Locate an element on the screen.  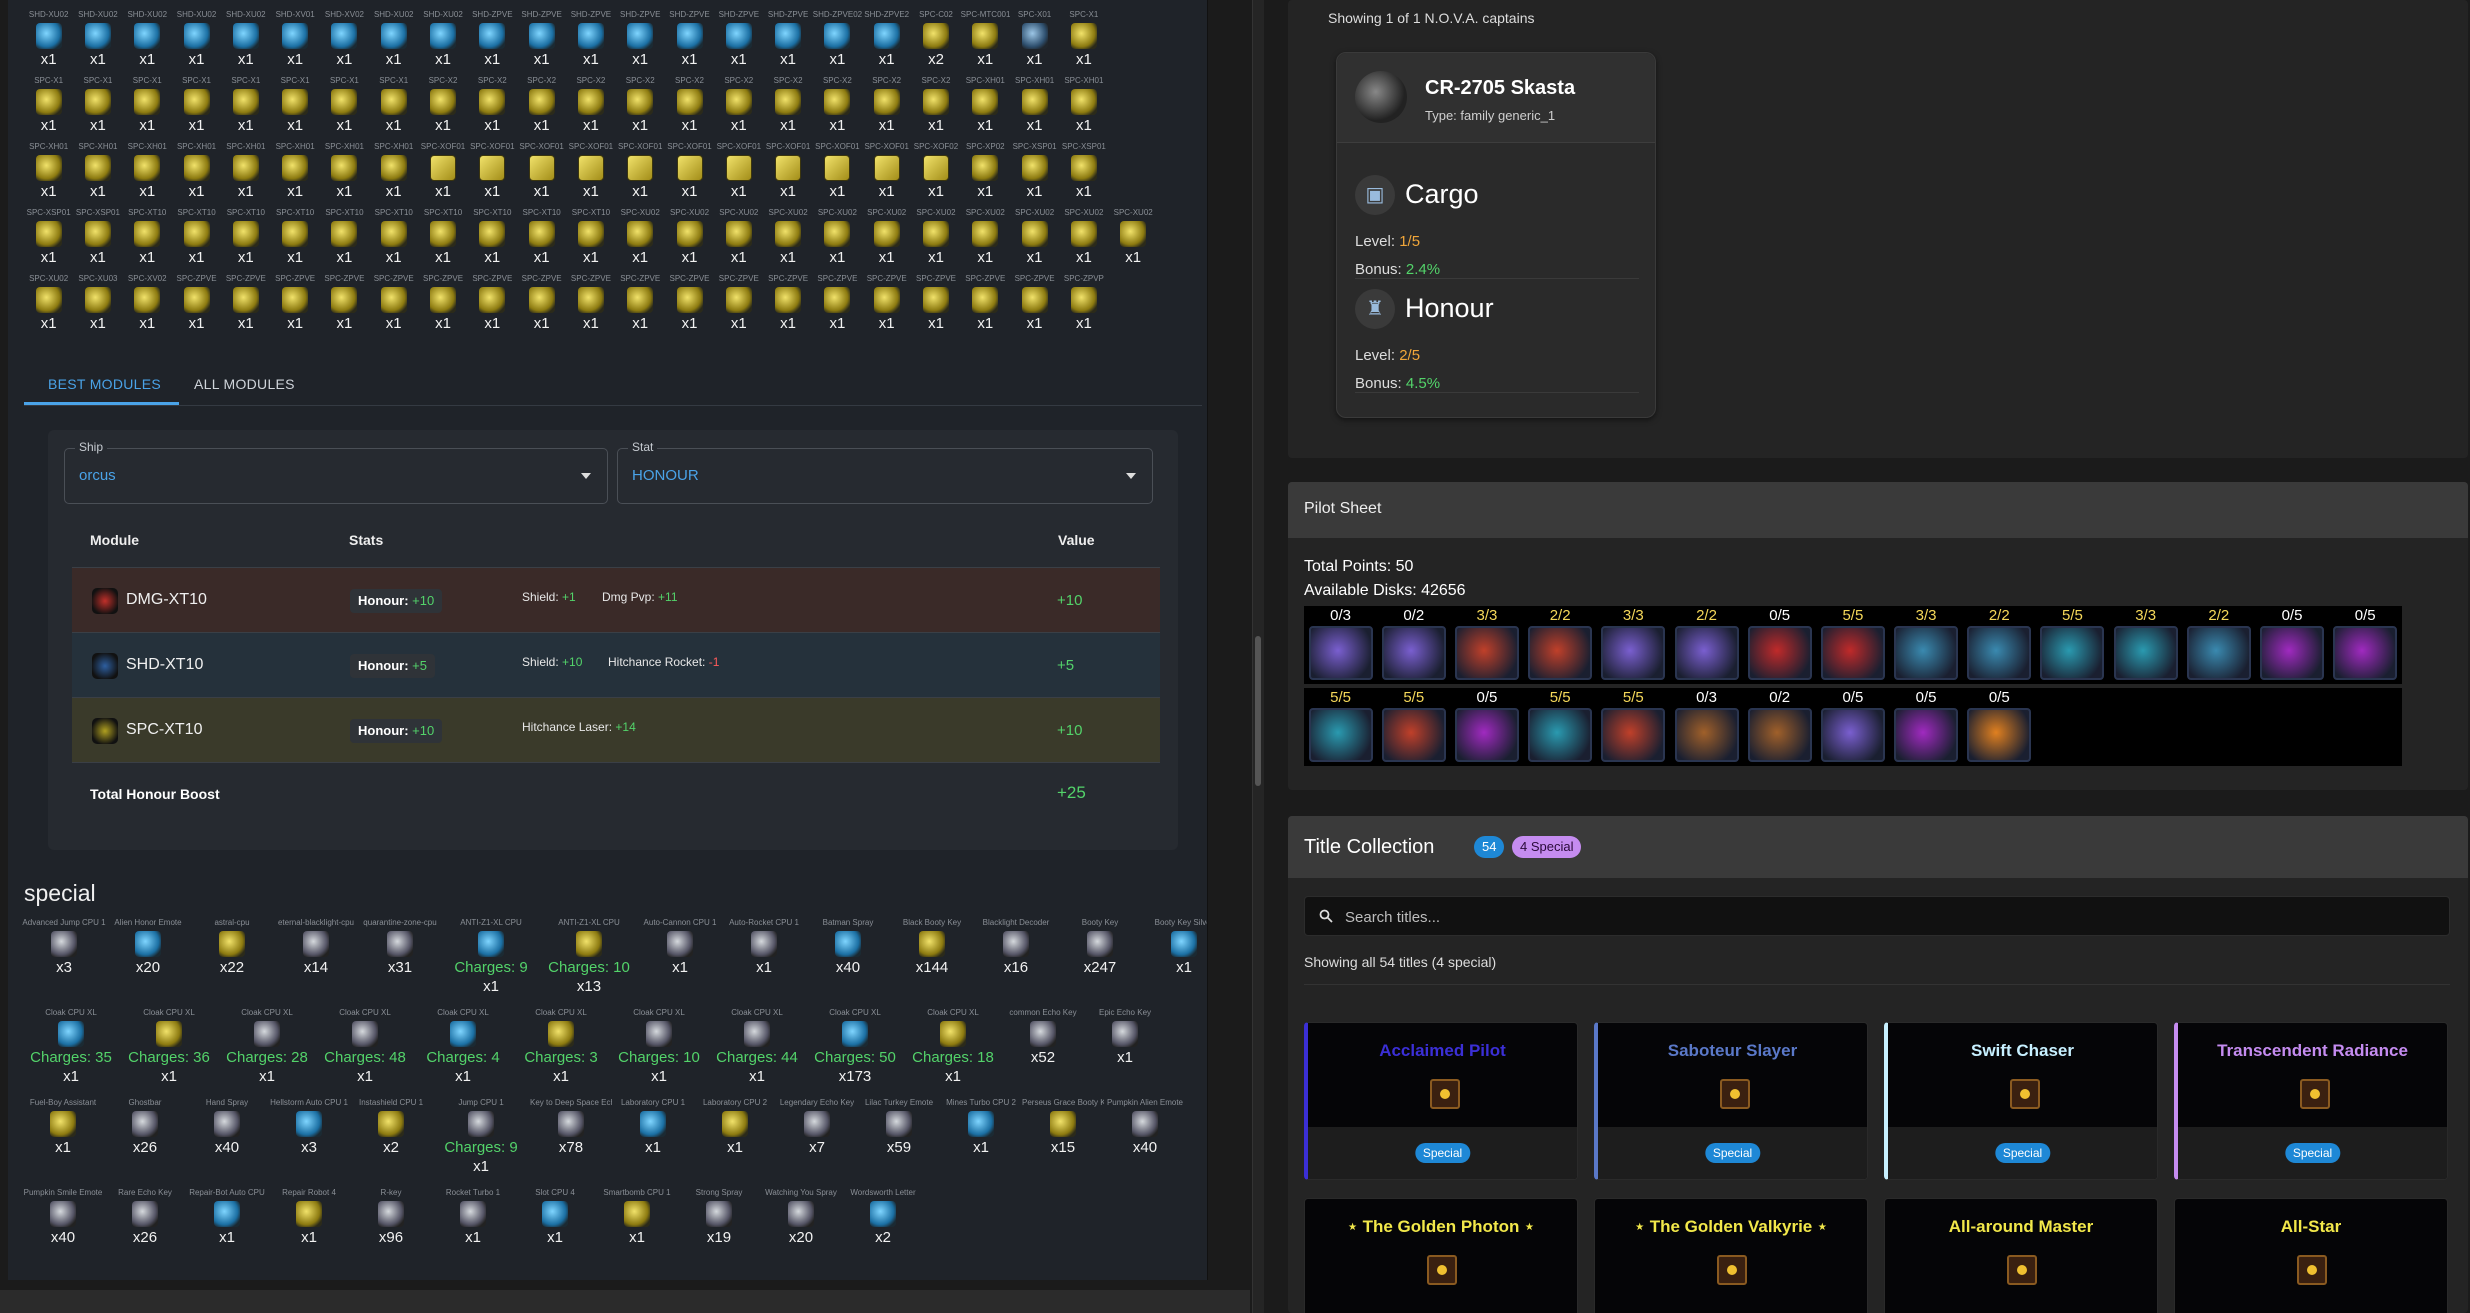
special-item: Advanced Jump CPU 1 x3 is located at coordinates (64, 956).